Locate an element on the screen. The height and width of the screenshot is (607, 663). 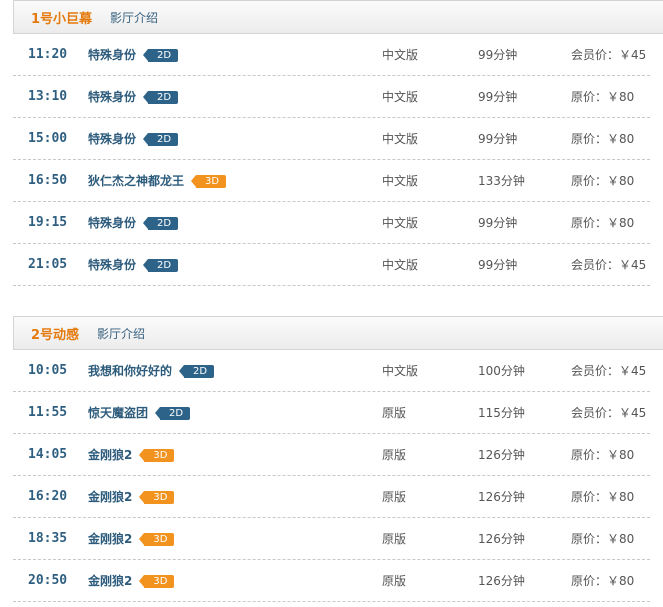
hall-header: 1号小巨幕 影厅介绍 is located at coordinates (338, 17).